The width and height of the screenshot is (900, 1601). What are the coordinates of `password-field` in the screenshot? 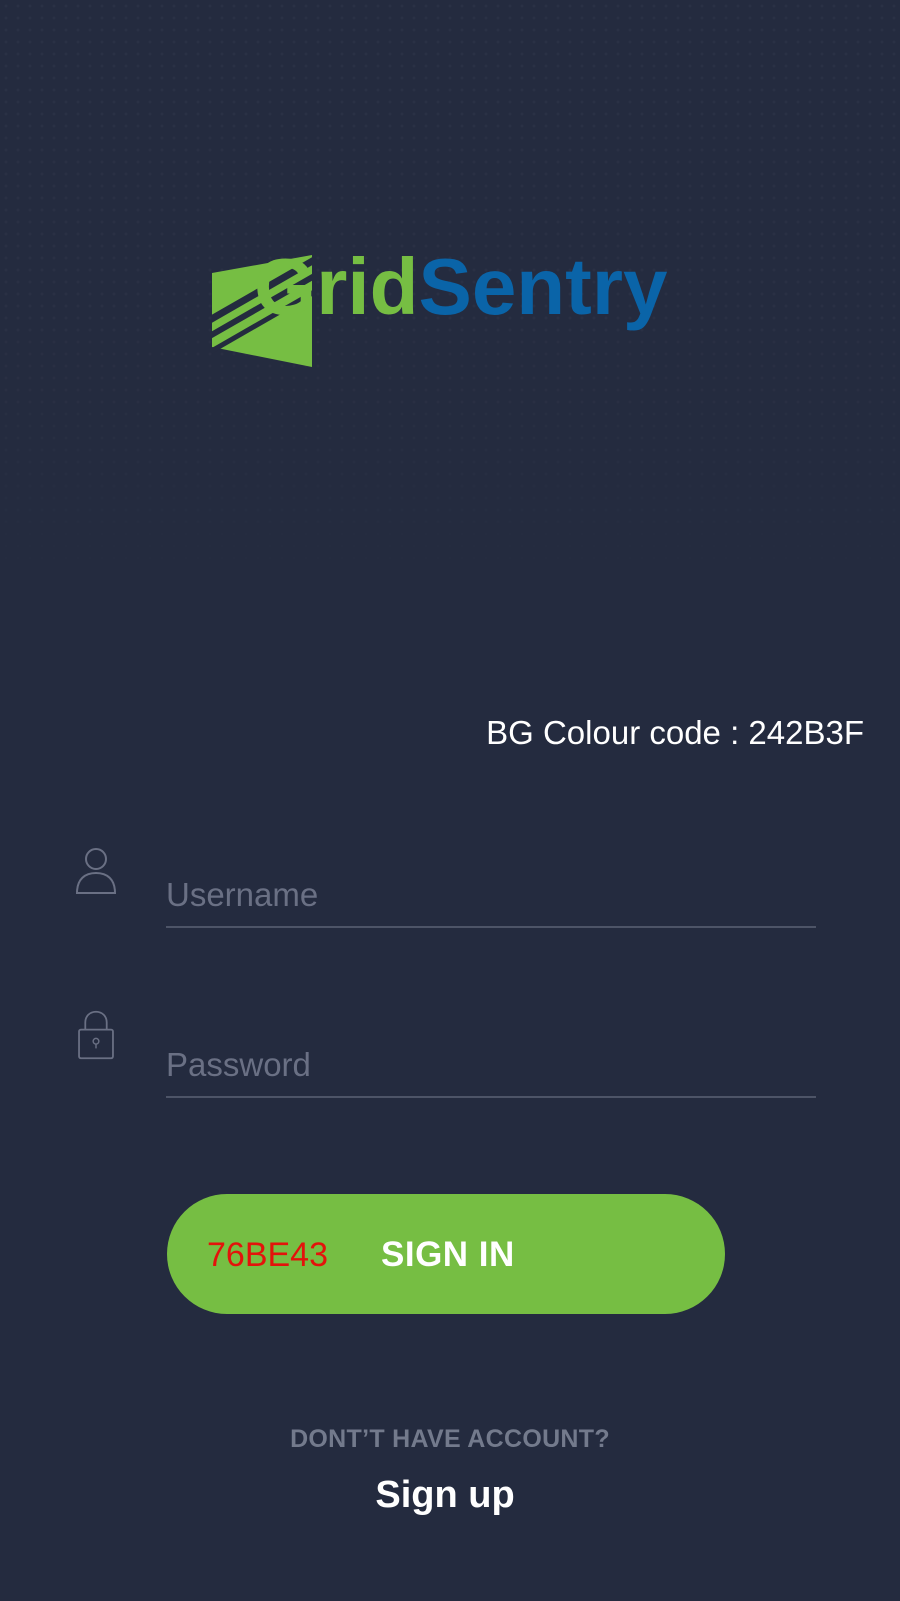 It's located at (491, 1067).